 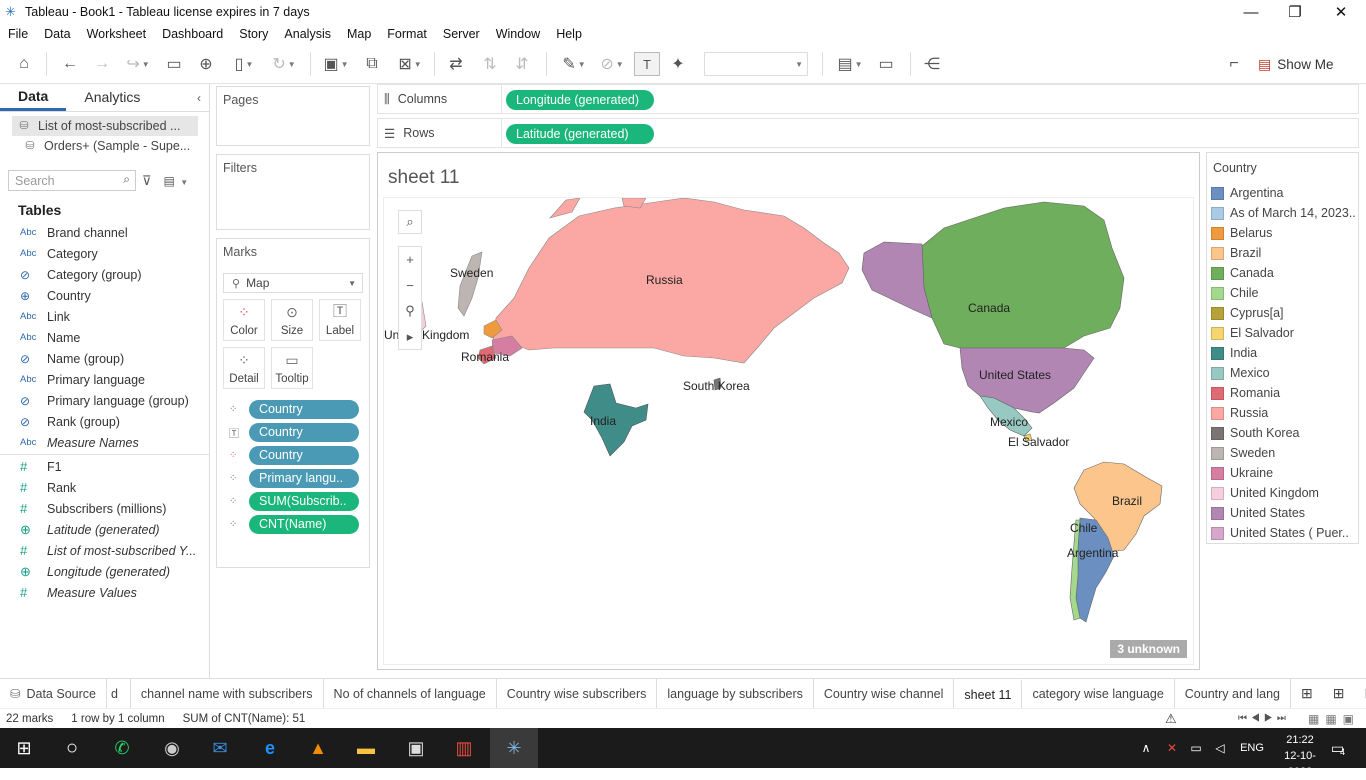 What do you see at coordinates (253, 34) in the screenshot?
I see `menu-story: Story` at bounding box center [253, 34].